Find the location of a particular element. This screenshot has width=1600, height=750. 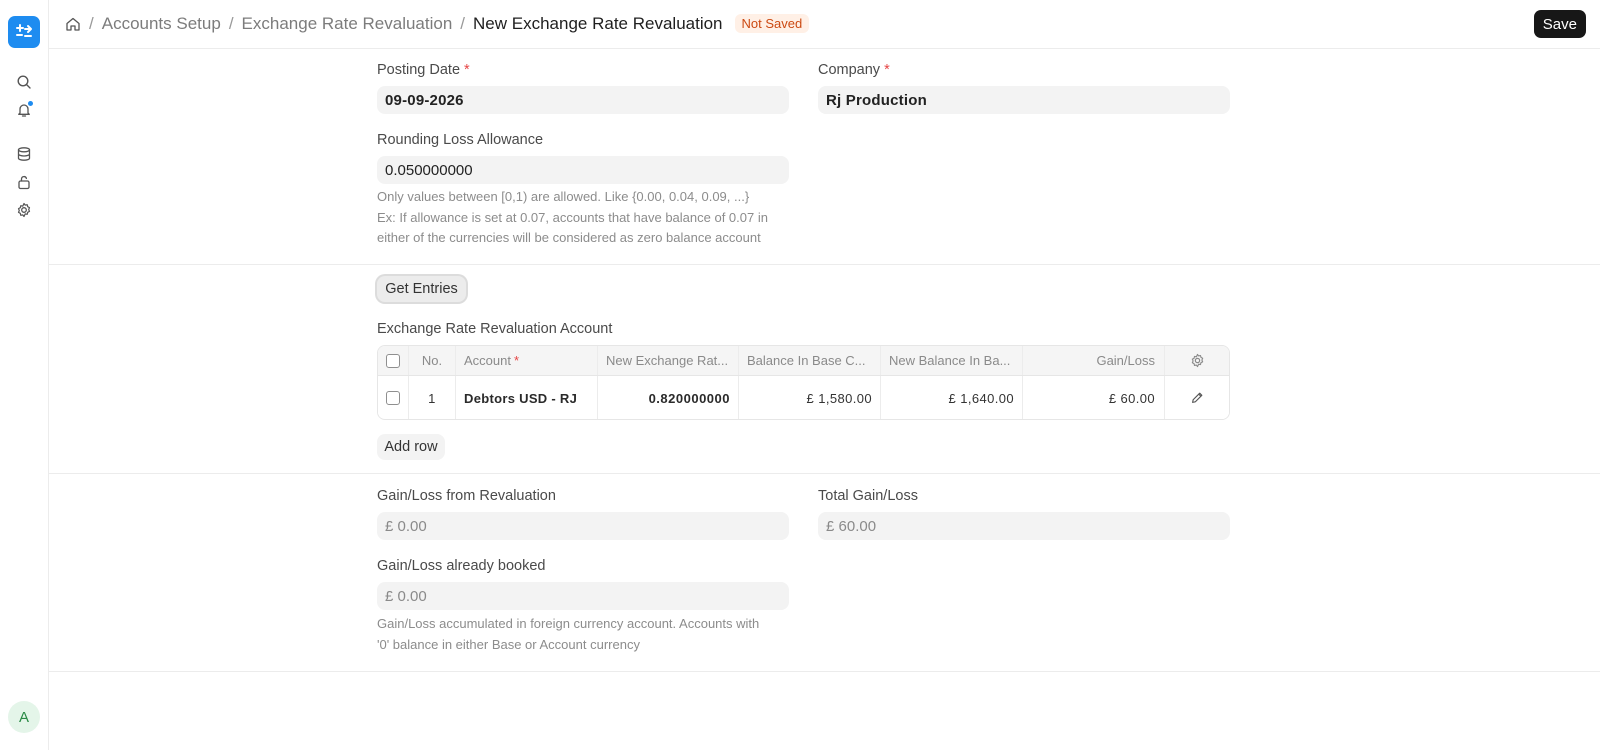

edit-row-icon is located at coordinates (1197, 397).